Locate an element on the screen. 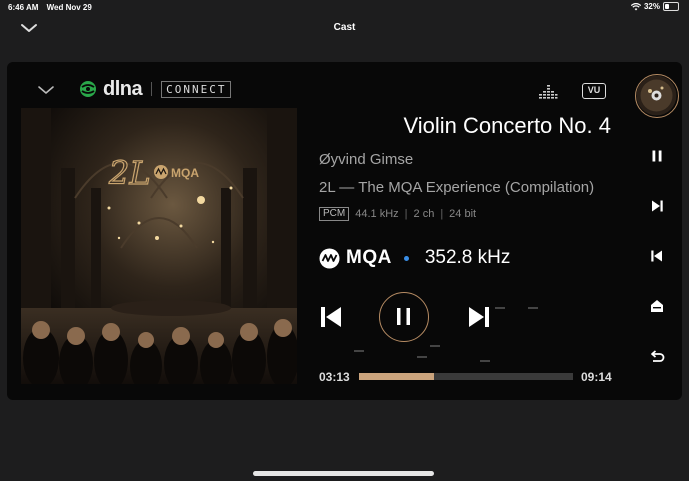 Image resolution: width=689 pixels, height=481 pixels. status-bar-right: 32% is located at coordinates (654, 6).